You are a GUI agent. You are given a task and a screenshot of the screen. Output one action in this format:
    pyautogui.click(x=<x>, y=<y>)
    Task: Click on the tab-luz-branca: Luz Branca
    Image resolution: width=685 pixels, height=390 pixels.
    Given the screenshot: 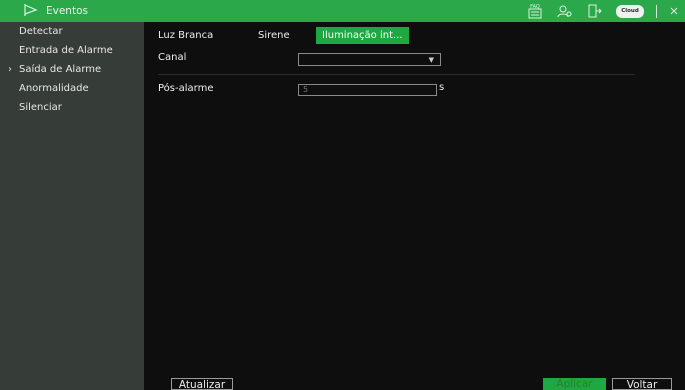 What is the action you would take?
    pyautogui.click(x=187, y=35)
    